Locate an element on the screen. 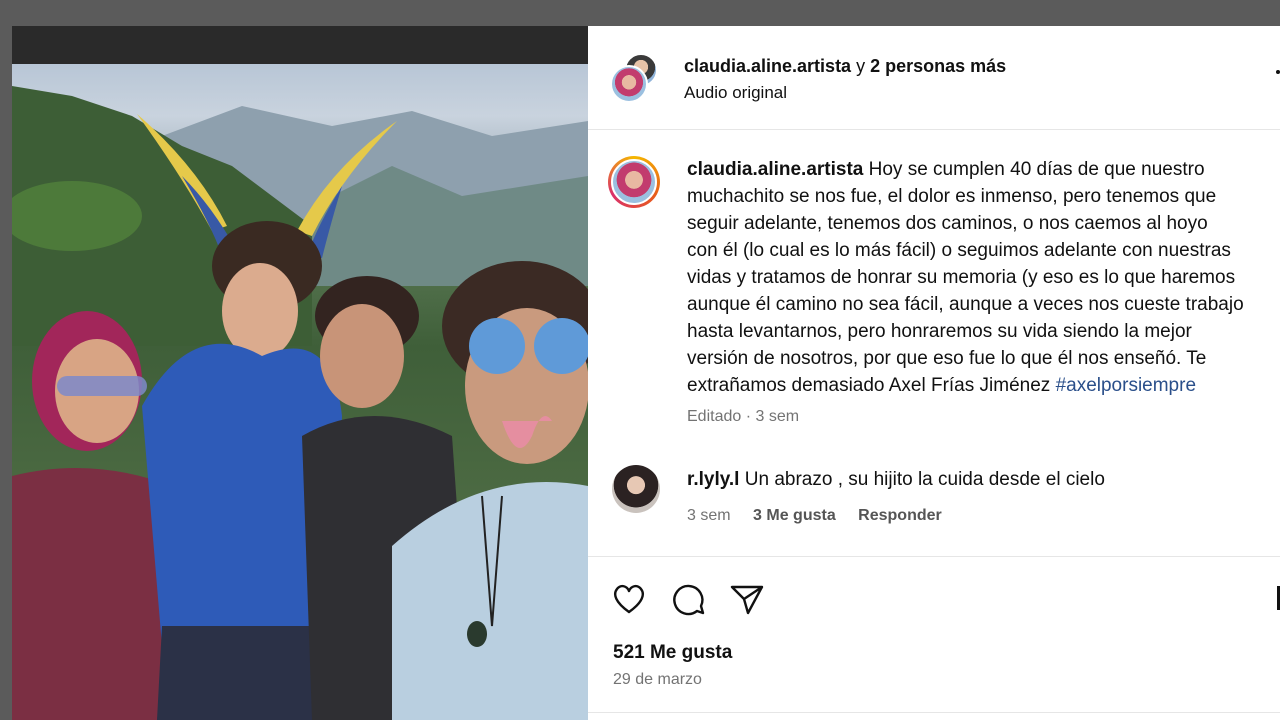 Image resolution: width=1280 pixels, height=720 pixels. window-top-bar is located at coordinates (640, 13).